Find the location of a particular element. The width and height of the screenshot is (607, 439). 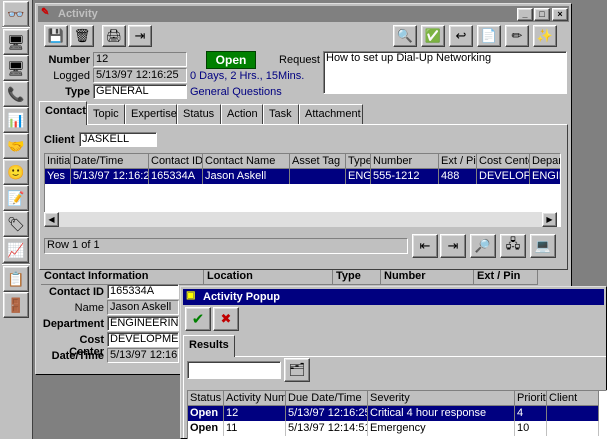

scroll-right-icon: ▶ is located at coordinates (549, 219).